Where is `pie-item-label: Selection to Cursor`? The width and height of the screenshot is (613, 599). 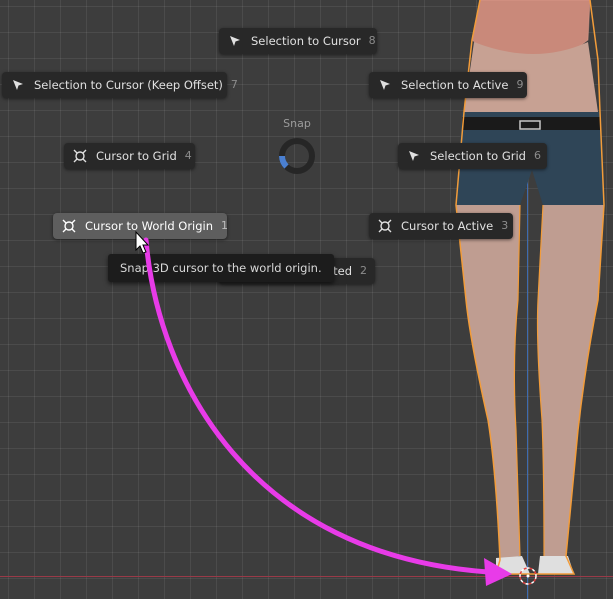
pie-item-label: Selection to Cursor is located at coordinates (306, 41).